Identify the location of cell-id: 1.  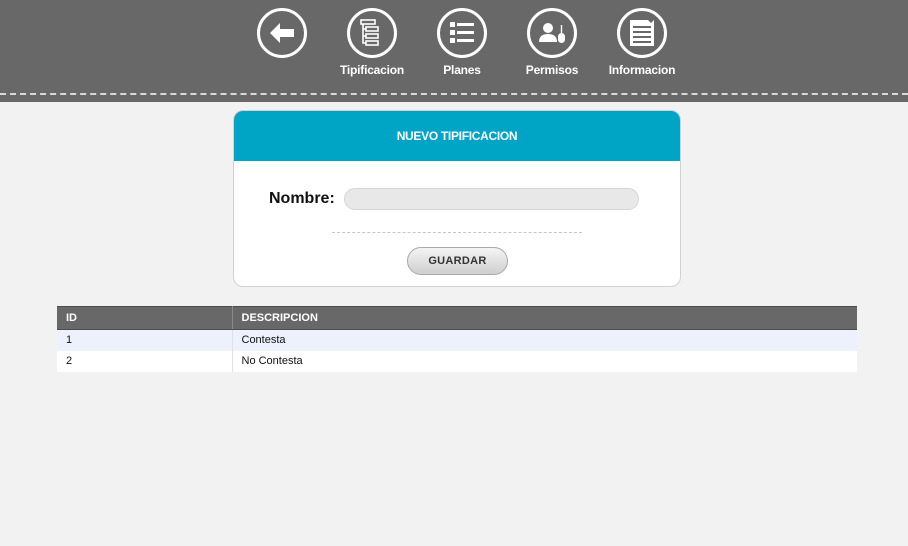
(145, 340).